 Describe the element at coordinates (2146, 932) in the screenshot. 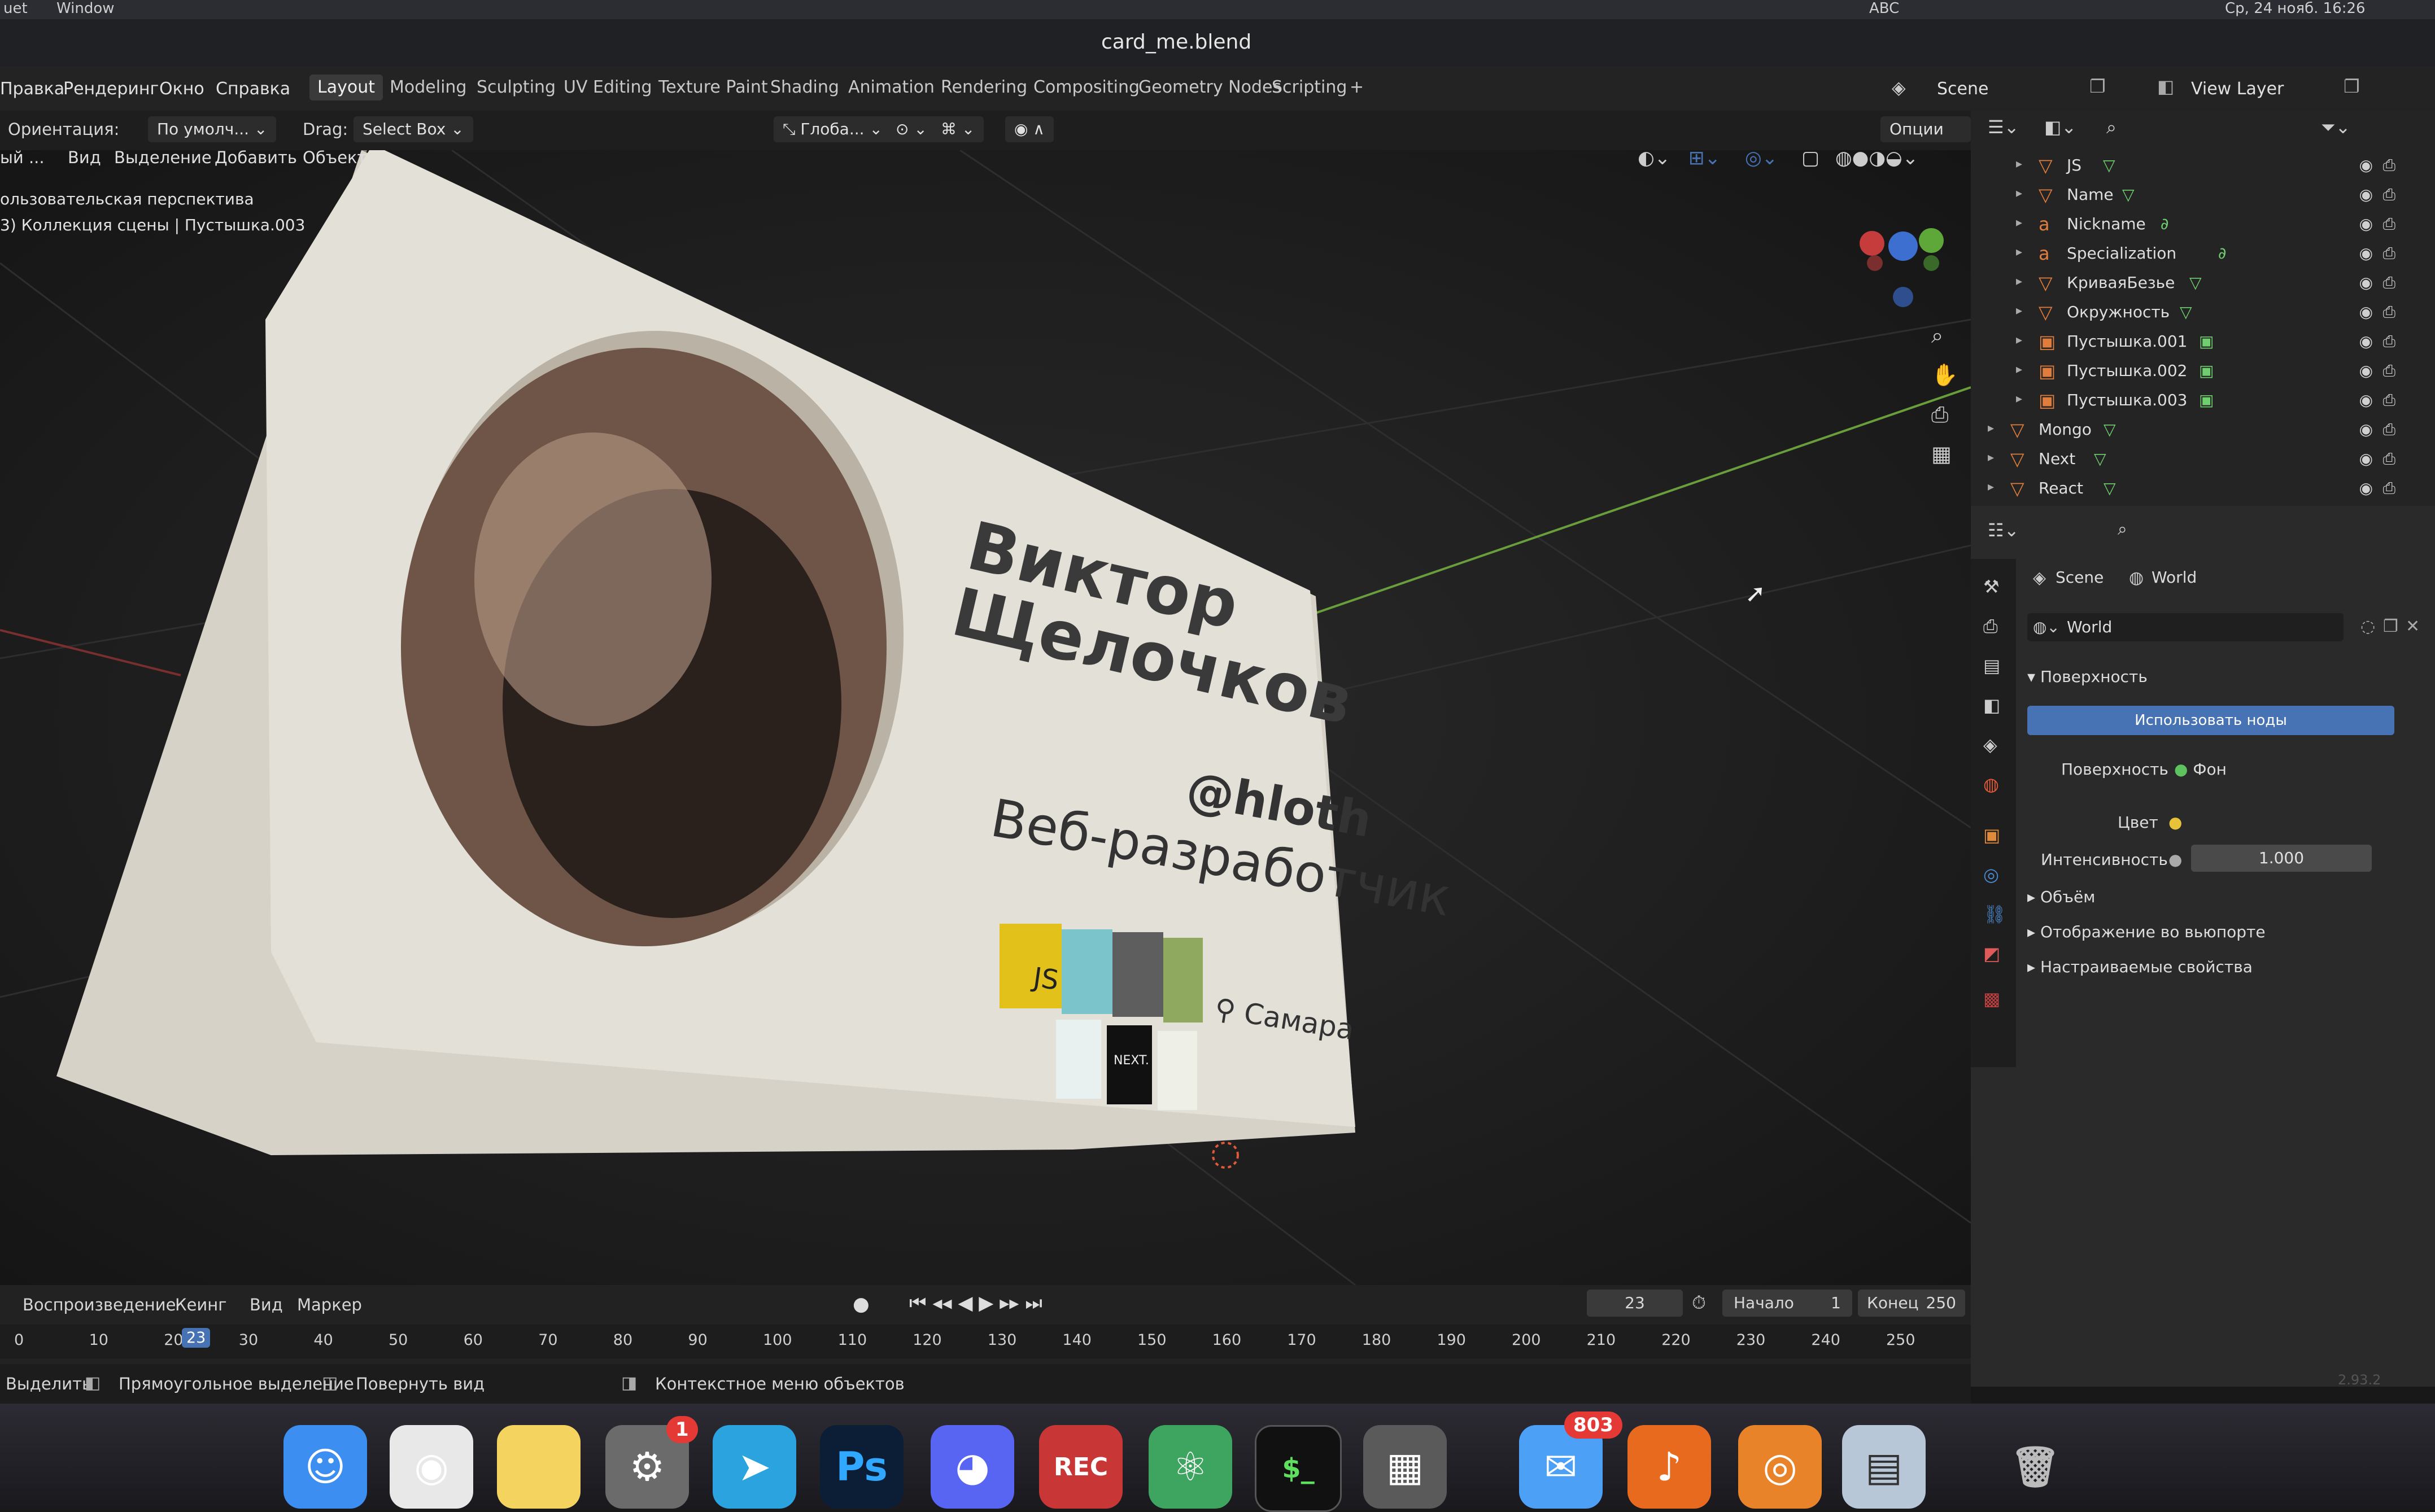

I see `viewport-display-section-header: ▸ Отображение во вьюпорте` at that location.